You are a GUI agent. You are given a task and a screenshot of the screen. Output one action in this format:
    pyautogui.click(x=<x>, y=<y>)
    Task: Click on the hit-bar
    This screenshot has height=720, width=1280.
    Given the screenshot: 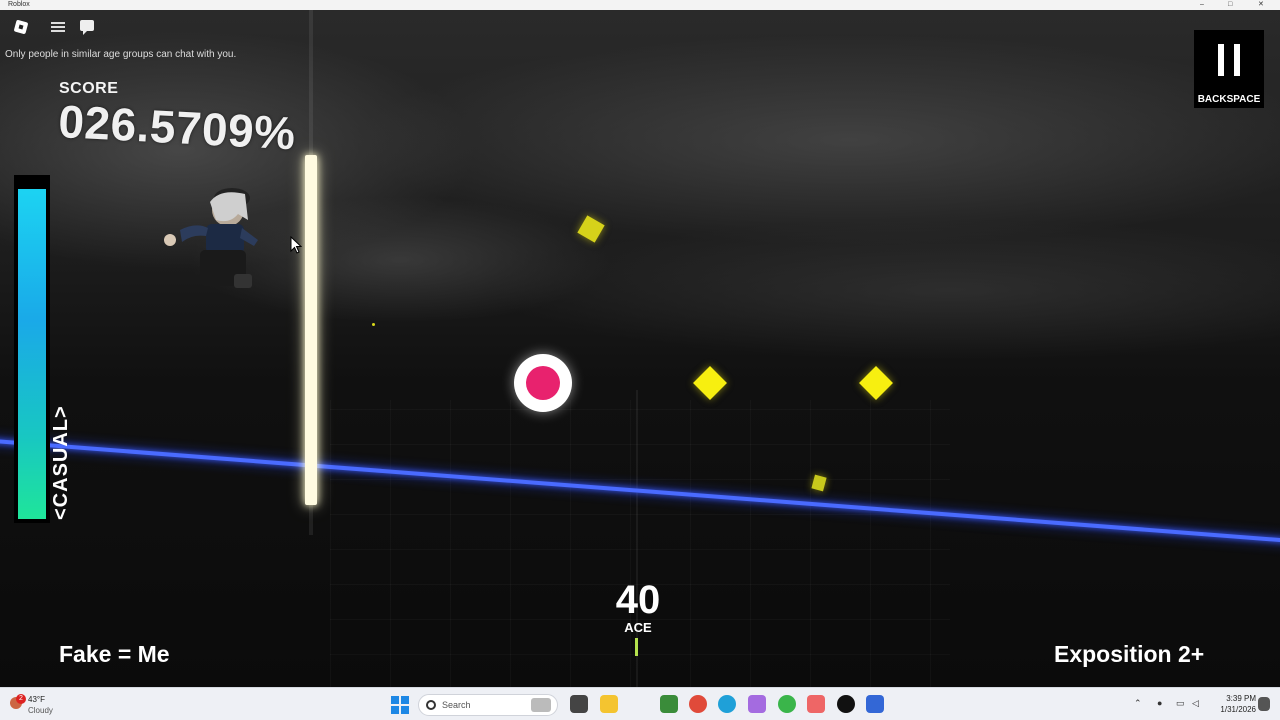 What is the action you would take?
    pyautogui.click(x=311, y=330)
    